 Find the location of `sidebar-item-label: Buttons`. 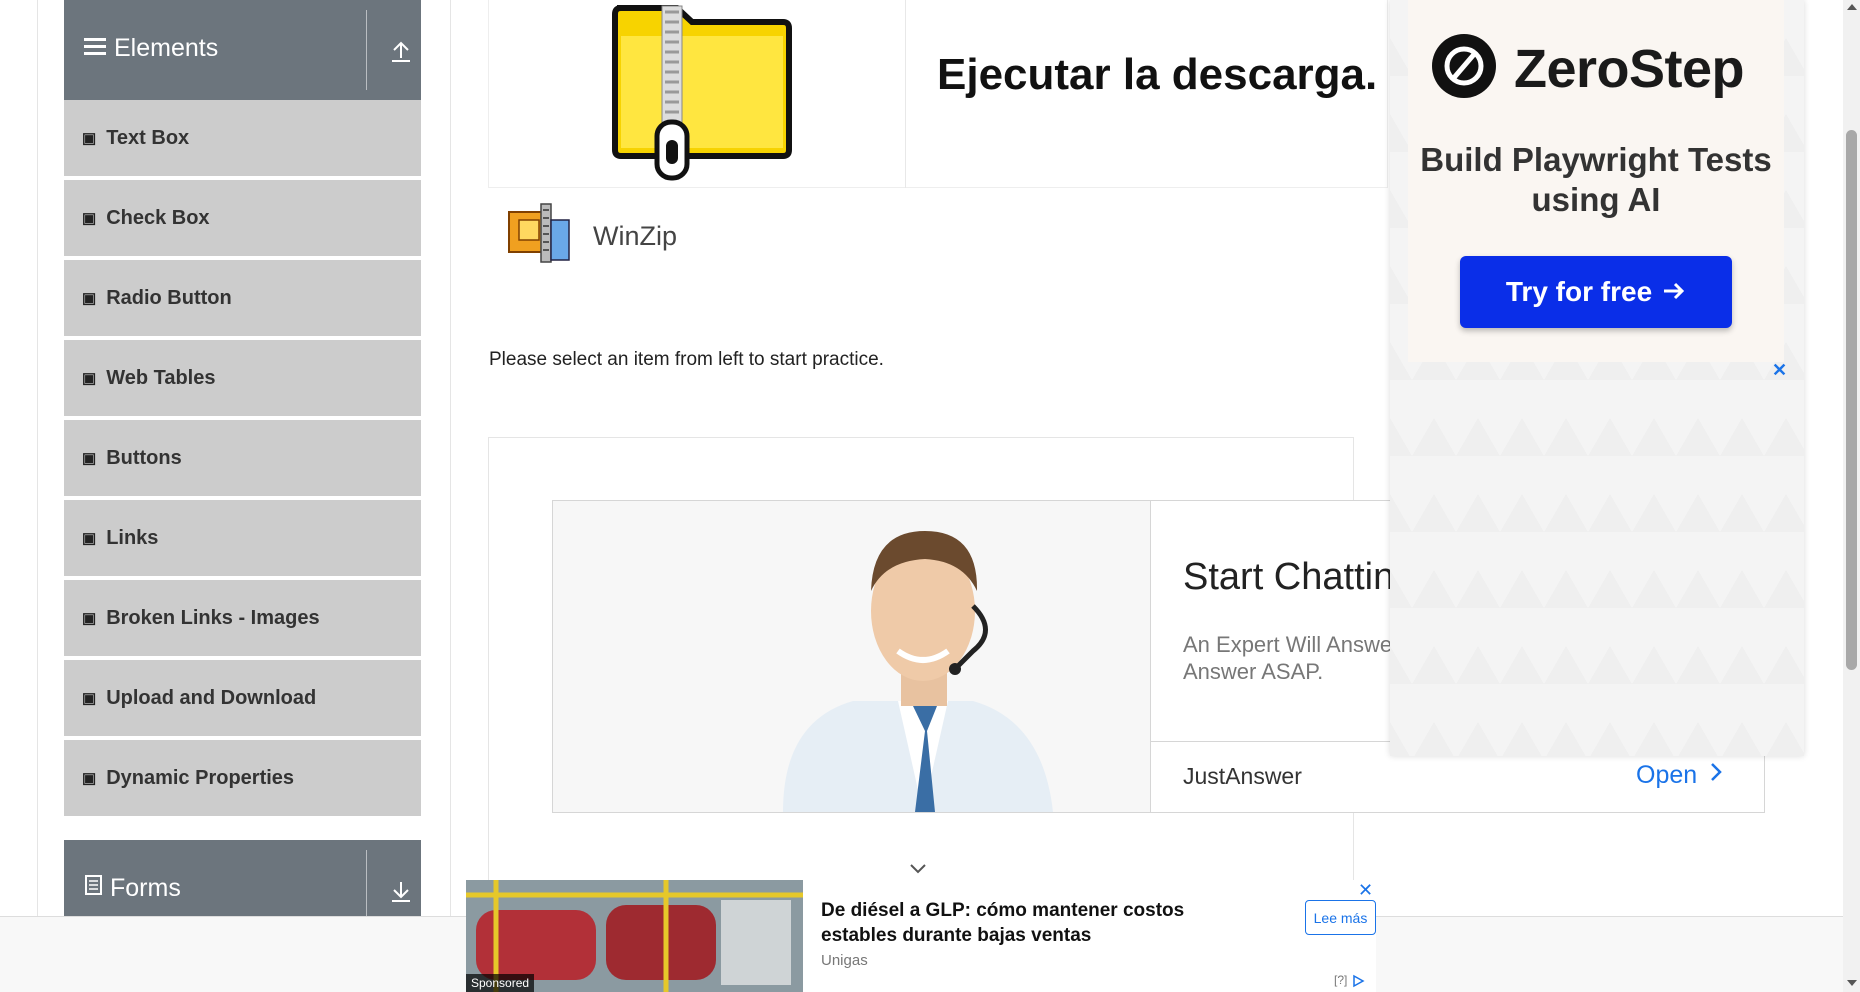

sidebar-item-label: Buttons is located at coordinates (144, 457).